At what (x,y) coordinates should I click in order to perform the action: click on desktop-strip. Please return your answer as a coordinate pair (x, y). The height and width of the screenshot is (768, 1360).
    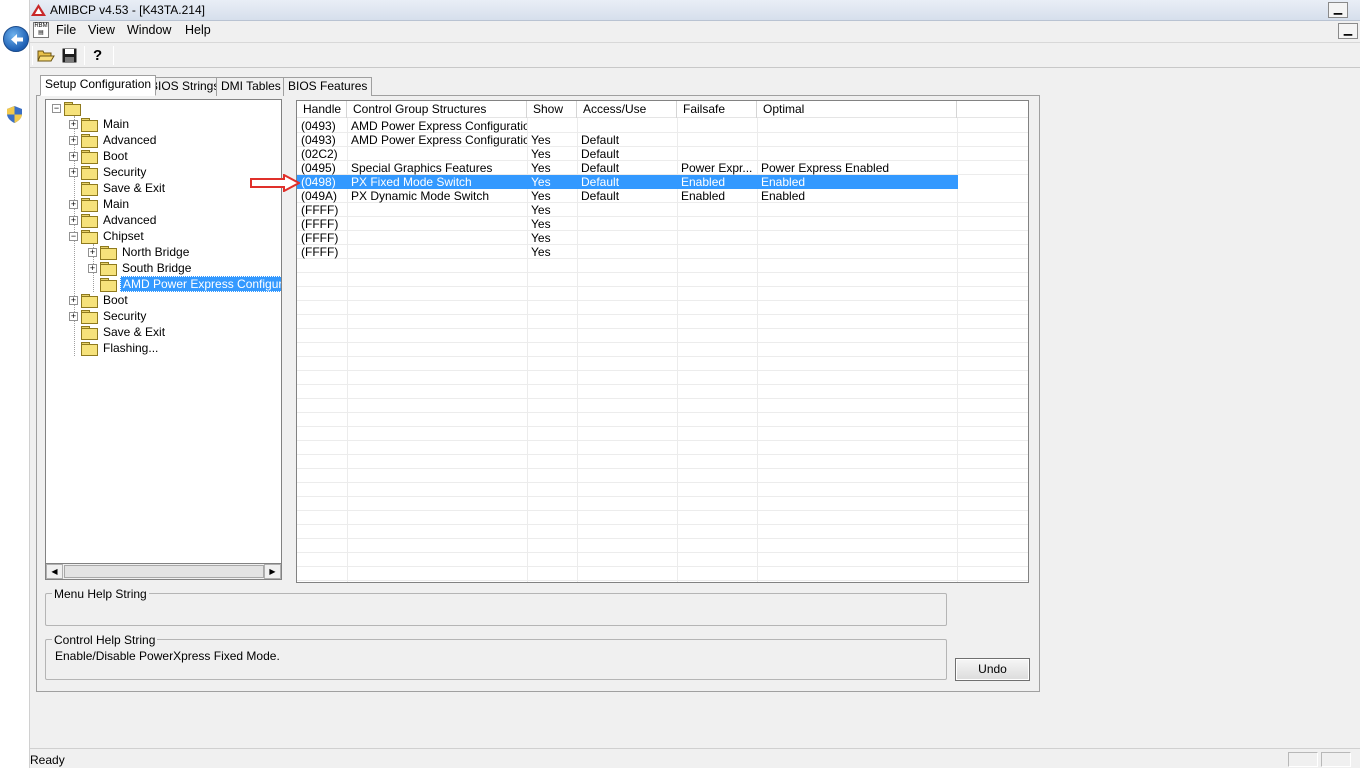
    Looking at the image, I should click on (15, 384).